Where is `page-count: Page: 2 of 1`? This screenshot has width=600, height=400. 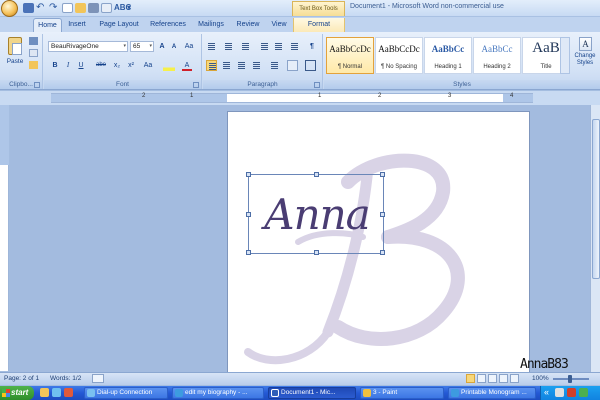 page-count: Page: 2 of 1 is located at coordinates (21, 378).